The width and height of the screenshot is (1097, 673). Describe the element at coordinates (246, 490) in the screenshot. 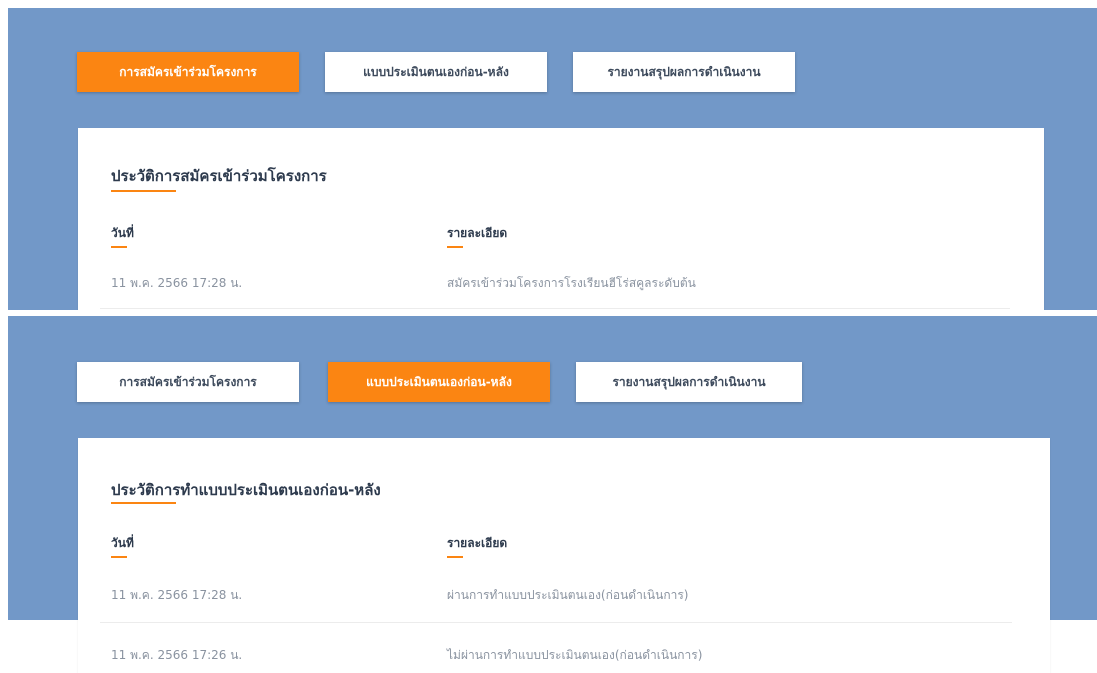

I see `section-title: ประวัติการทำแบบประเมินตนเองก่อน-หลัง` at that location.